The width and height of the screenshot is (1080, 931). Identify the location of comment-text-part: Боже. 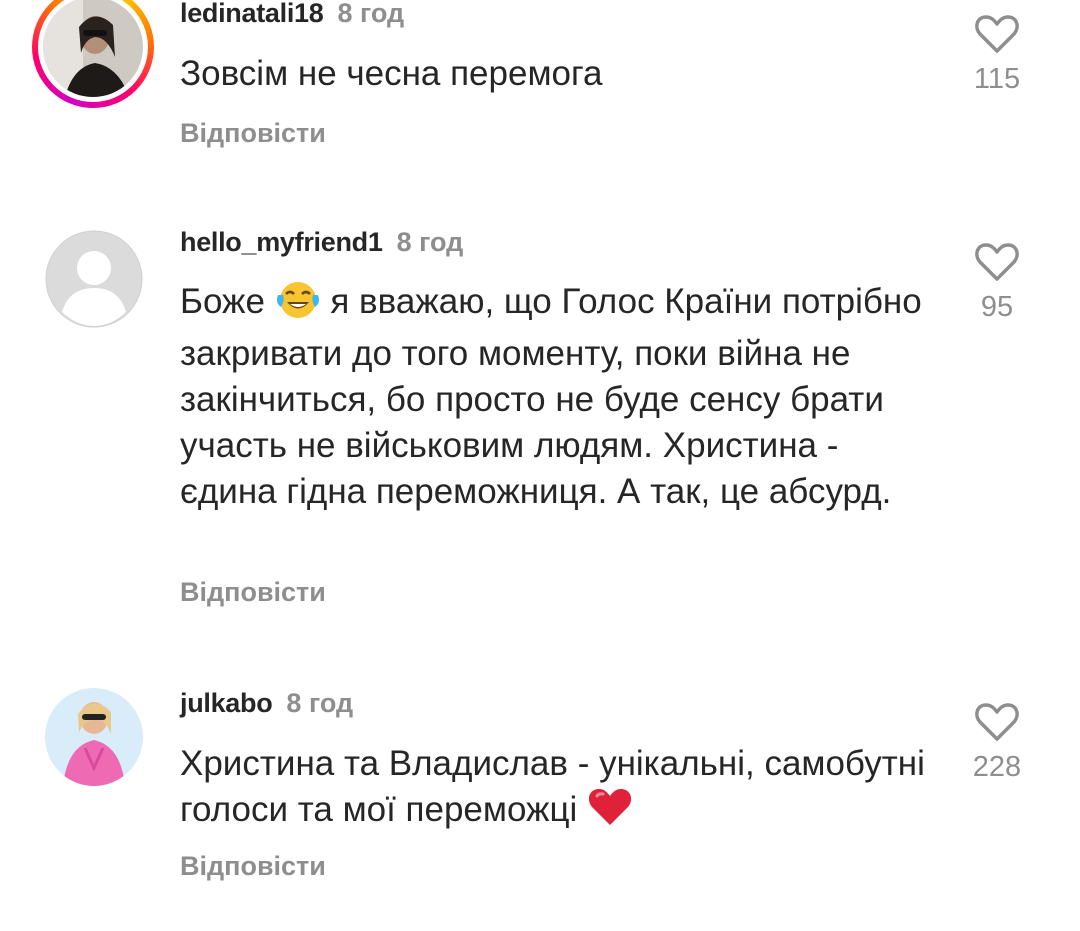
(227, 301).